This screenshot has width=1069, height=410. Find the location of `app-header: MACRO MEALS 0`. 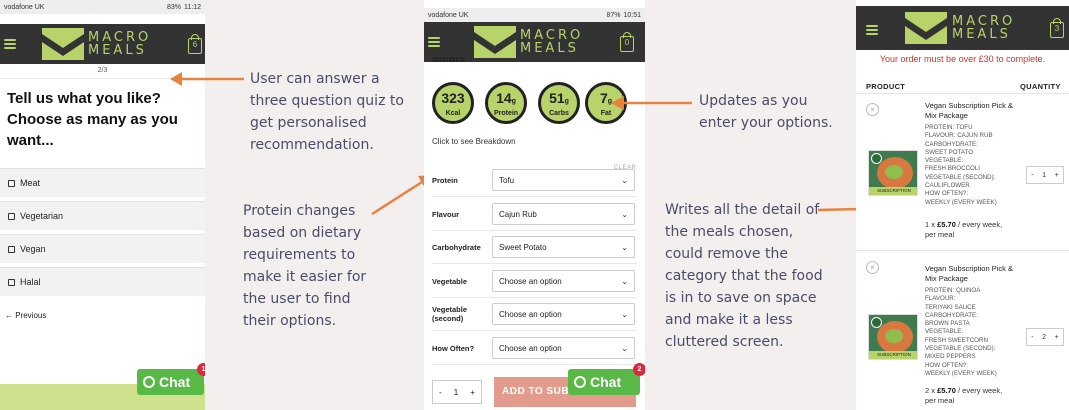

app-header: MACRO MEALS 0 is located at coordinates (534, 42).